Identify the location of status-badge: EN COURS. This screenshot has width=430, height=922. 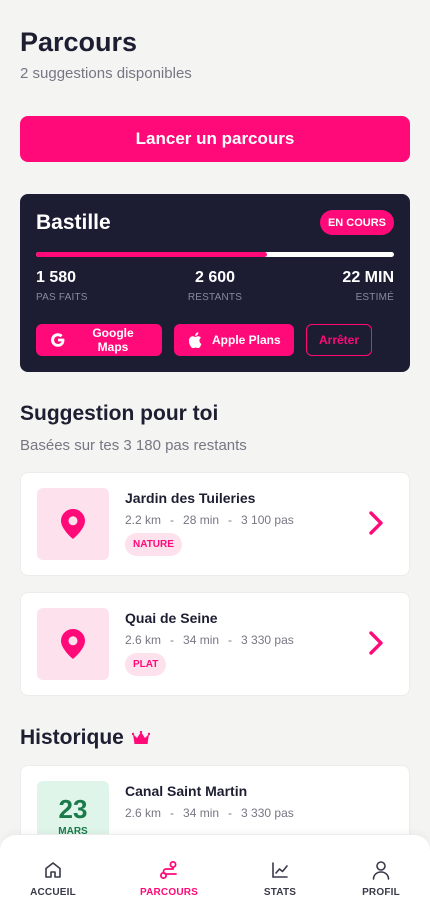
(356, 222).